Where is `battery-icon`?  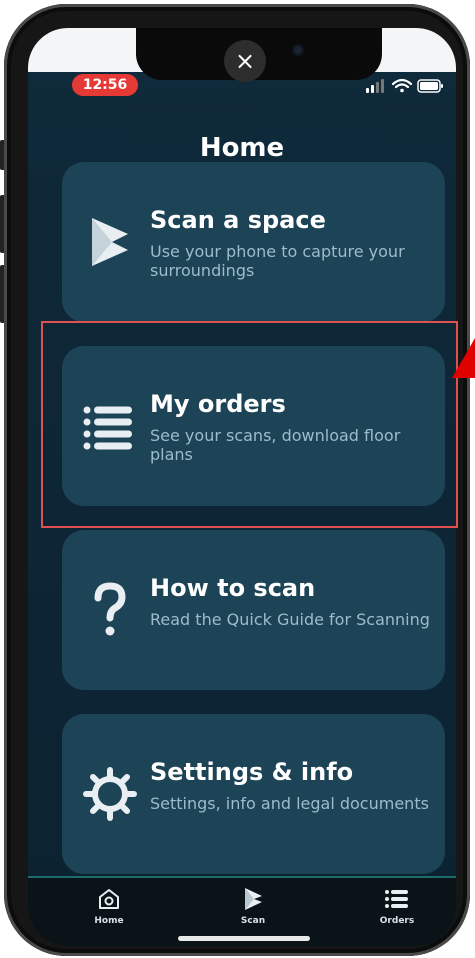
battery-icon is located at coordinates (430, 86).